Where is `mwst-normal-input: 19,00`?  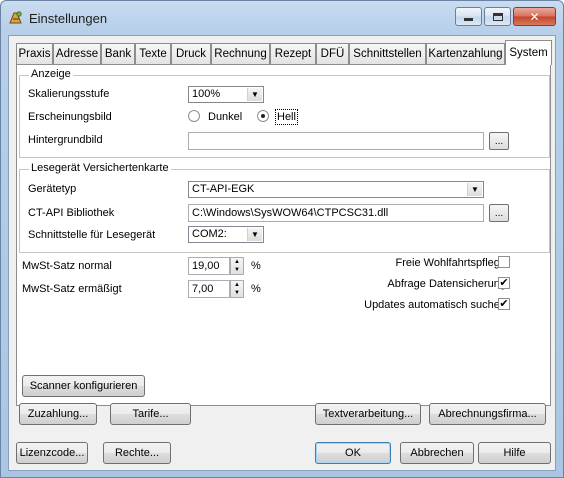
mwst-normal-input: 19,00 is located at coordinates (209, 266).